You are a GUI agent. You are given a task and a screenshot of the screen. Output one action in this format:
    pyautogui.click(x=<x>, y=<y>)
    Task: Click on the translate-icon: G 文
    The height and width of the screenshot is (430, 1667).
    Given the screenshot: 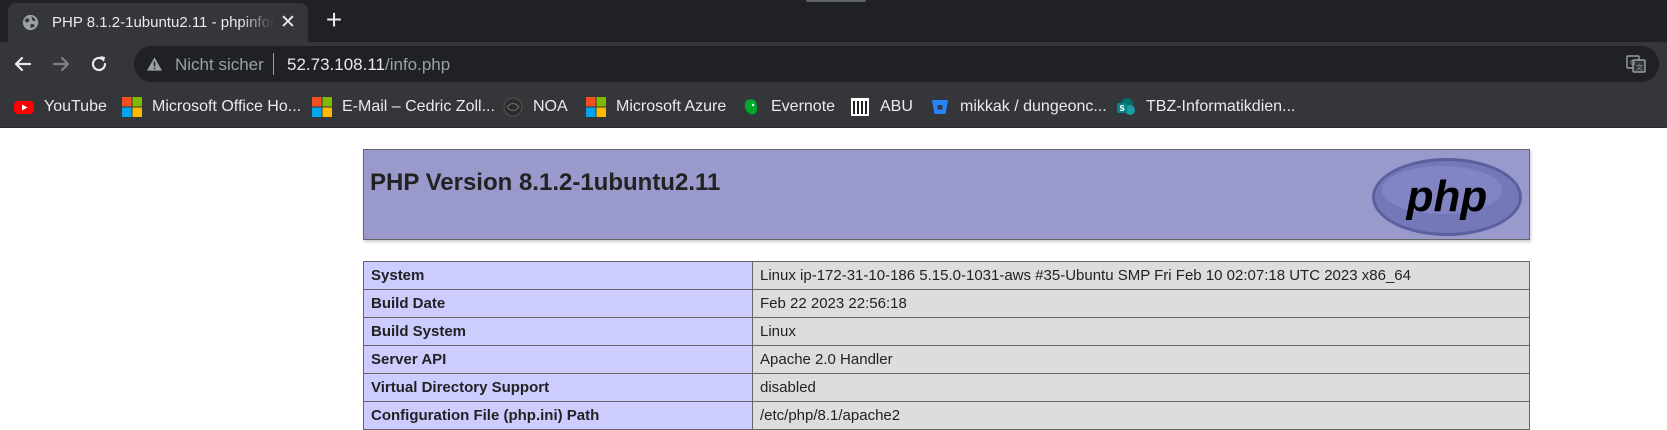 What is the action you would take?
    pyautogui.click(x=1636, y=64)
    